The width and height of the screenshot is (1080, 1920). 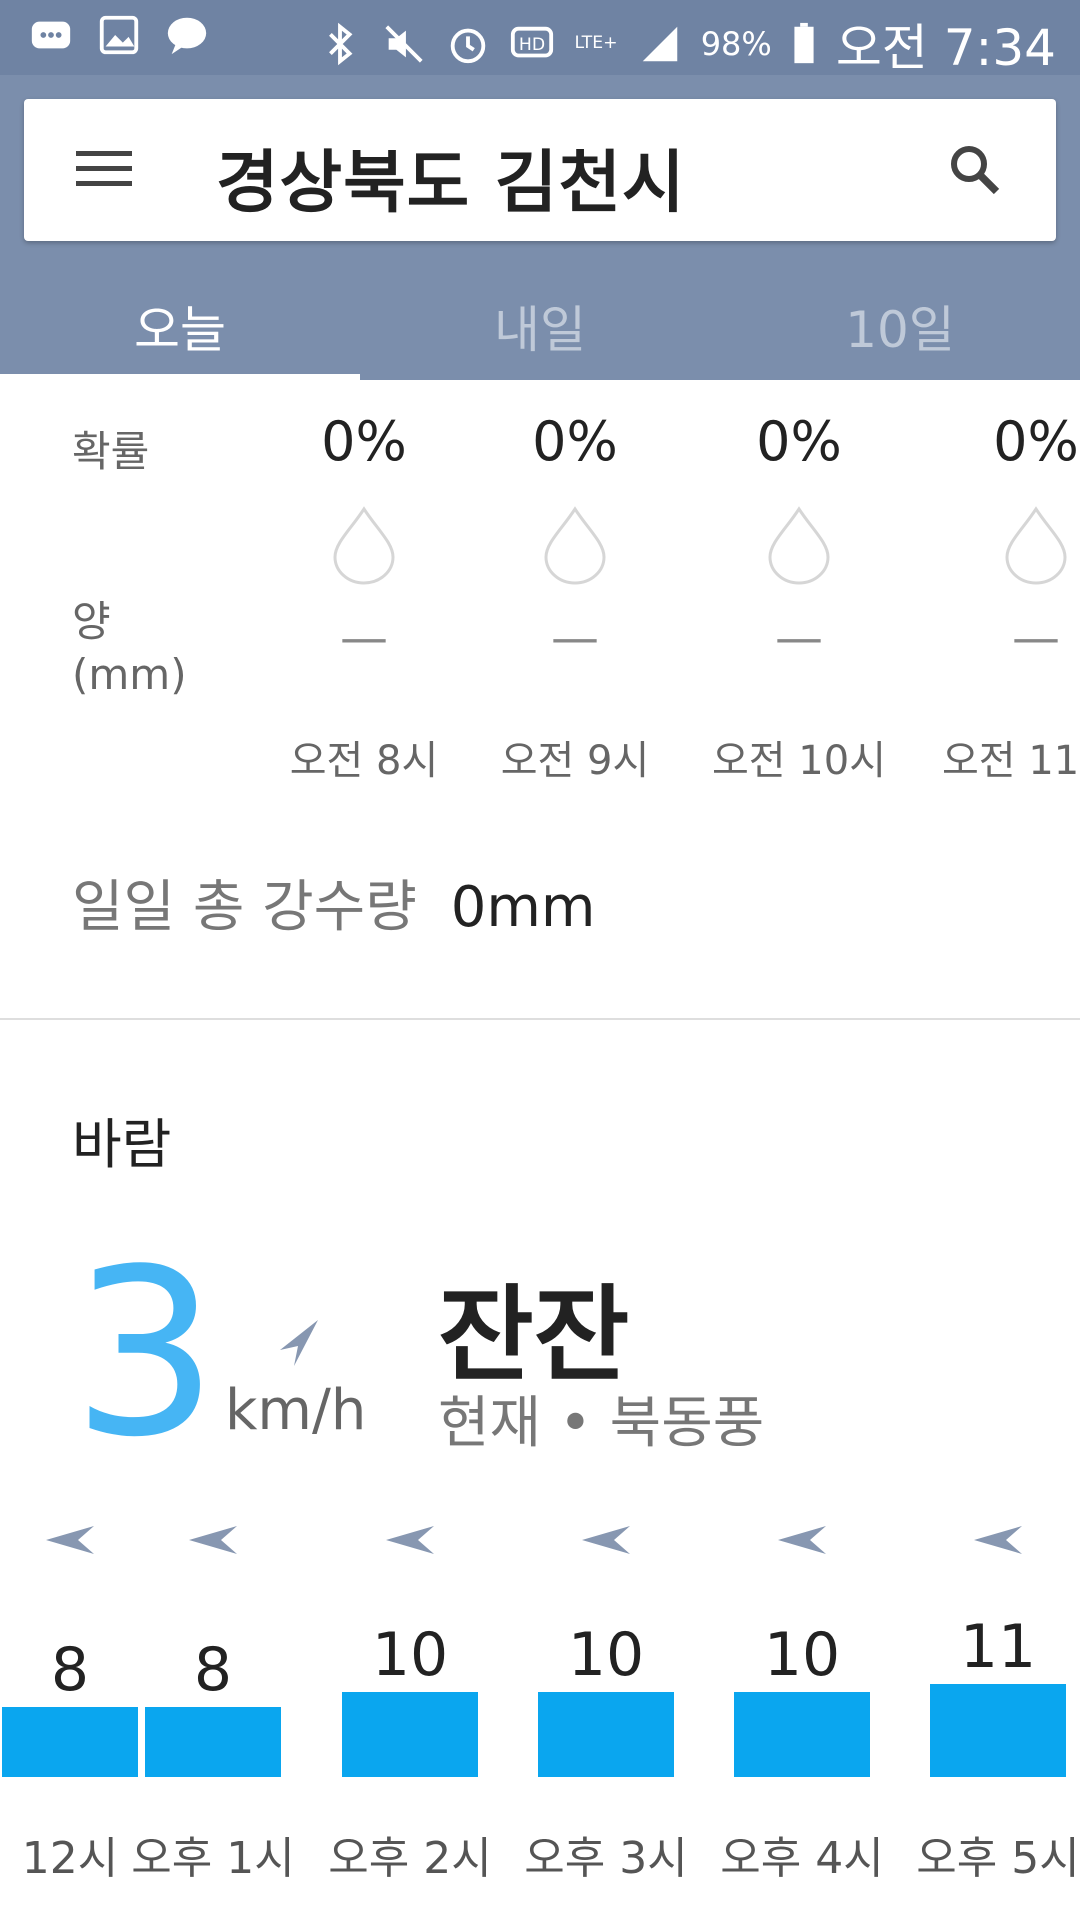 I want to click on precip-time-label: 오전 8시, so click(x=364, y=761).